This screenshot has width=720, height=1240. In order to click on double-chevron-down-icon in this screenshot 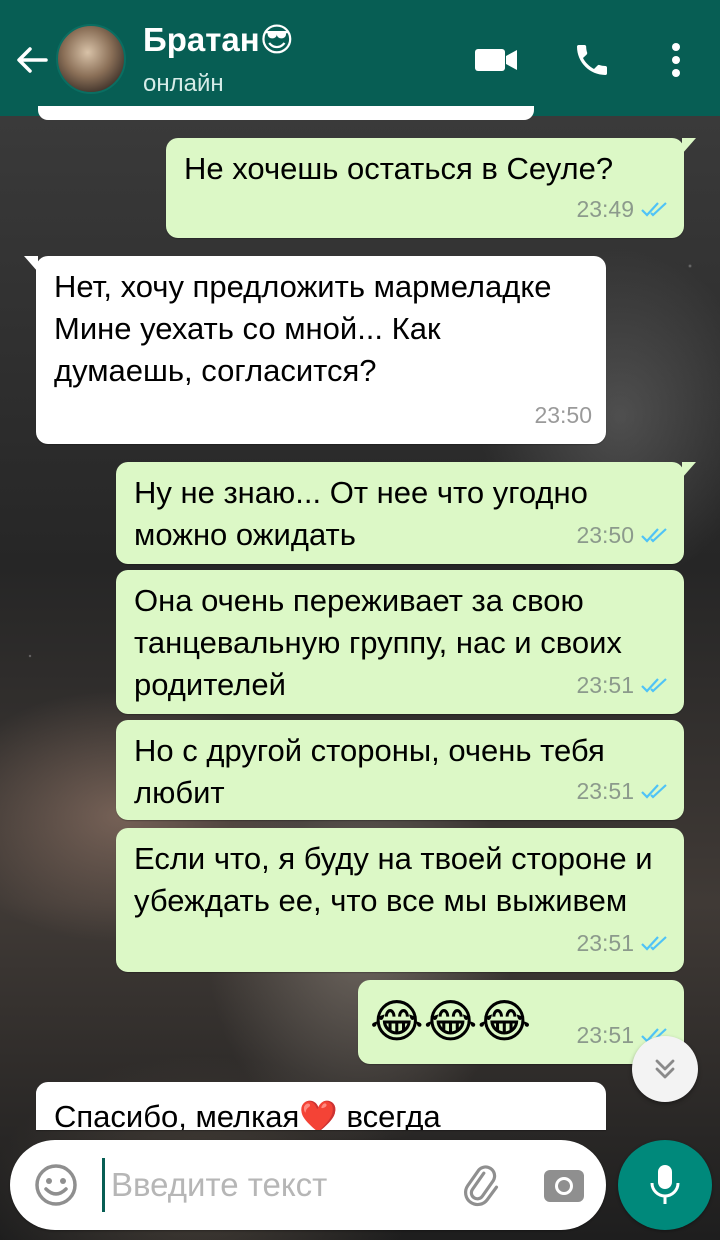, I will do `click(665, 1069)`.